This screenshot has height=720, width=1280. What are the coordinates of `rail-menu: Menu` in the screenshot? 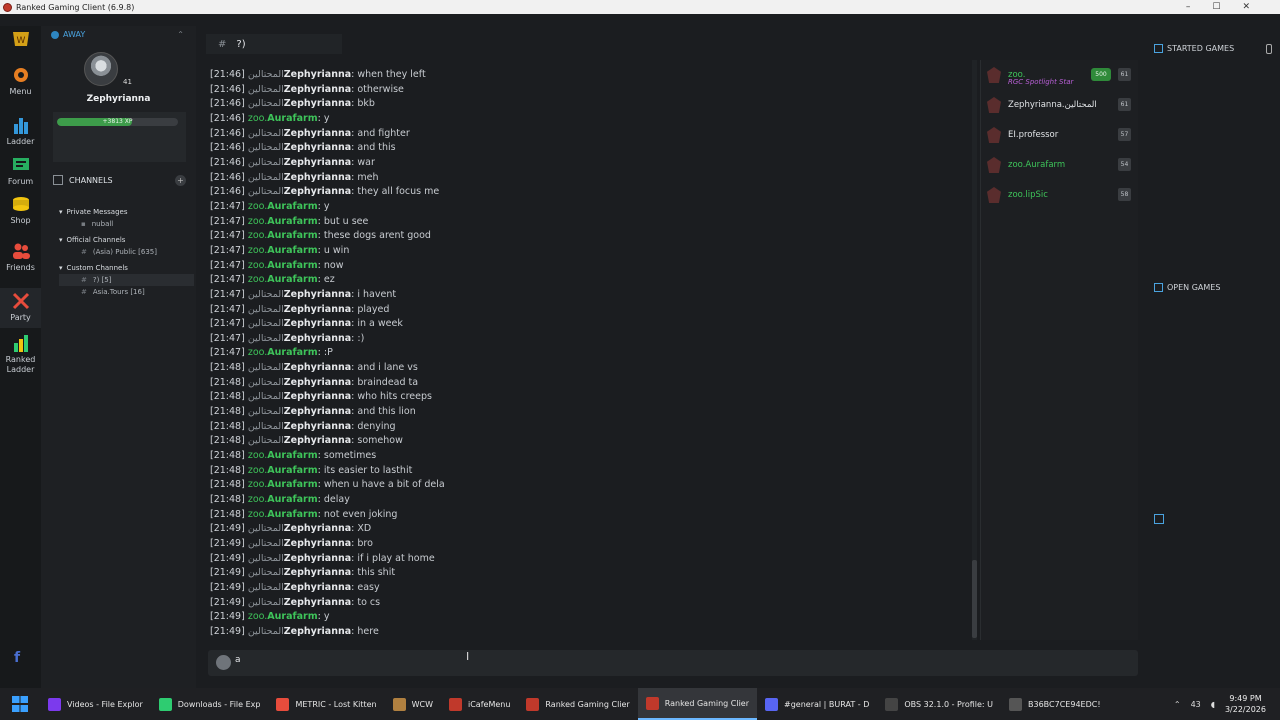 It's located at (20, 81).